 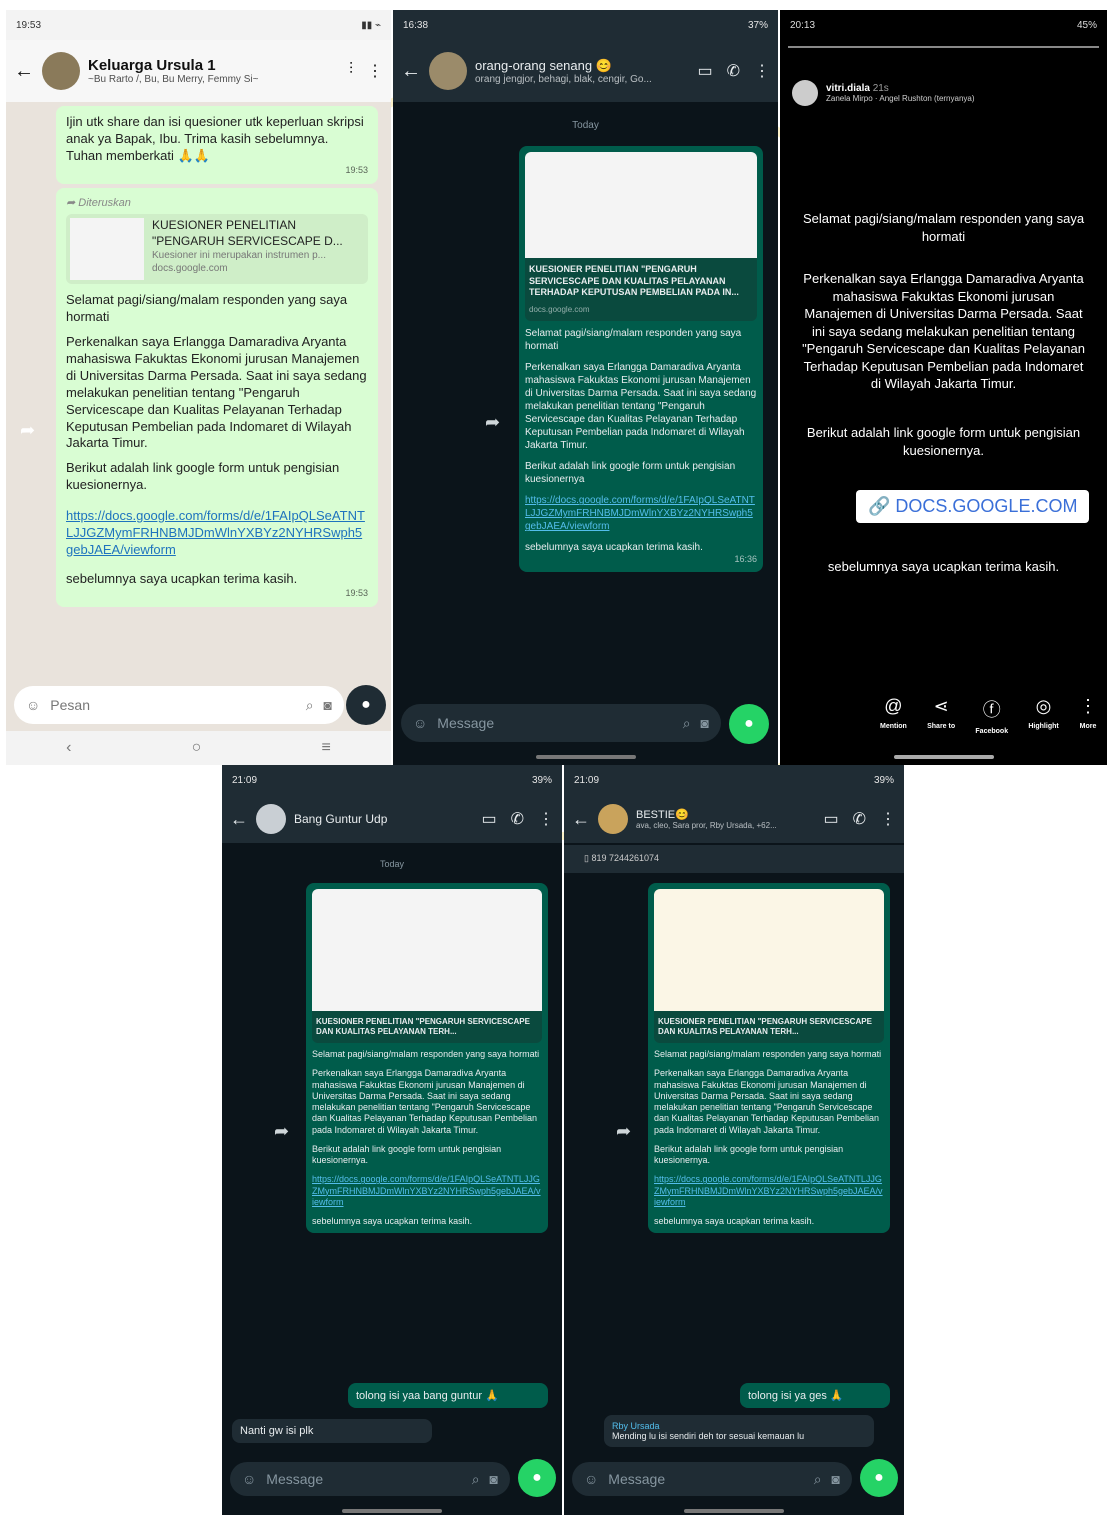 What do you see at coordinates (356, 169) in the screenshot?
I see `message-time: 19:53` at bounding box center [356, 169].